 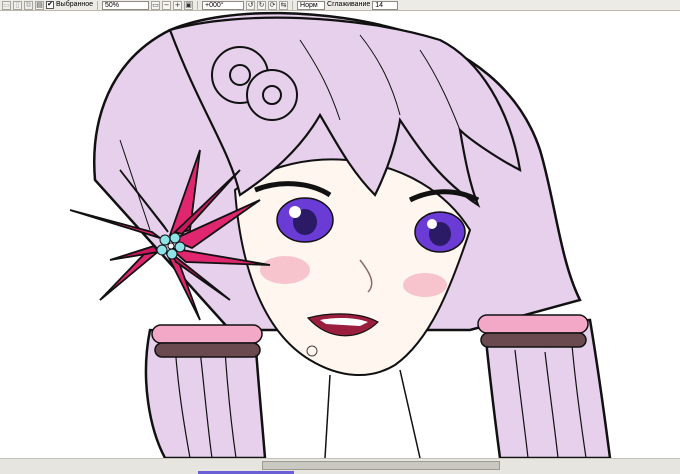 What do you see at coordinates (381, 465) in the screenshot?
I see `scrollbar-thumb` at bounding box center [381, 465].